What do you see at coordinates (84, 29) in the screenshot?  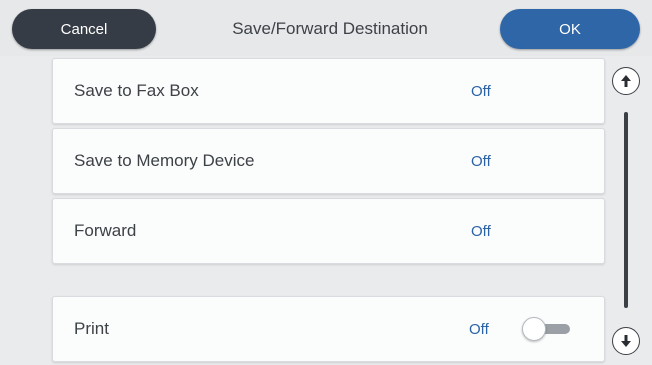 I see `cancel-button: Cancel` at bounding box center [84, 29].